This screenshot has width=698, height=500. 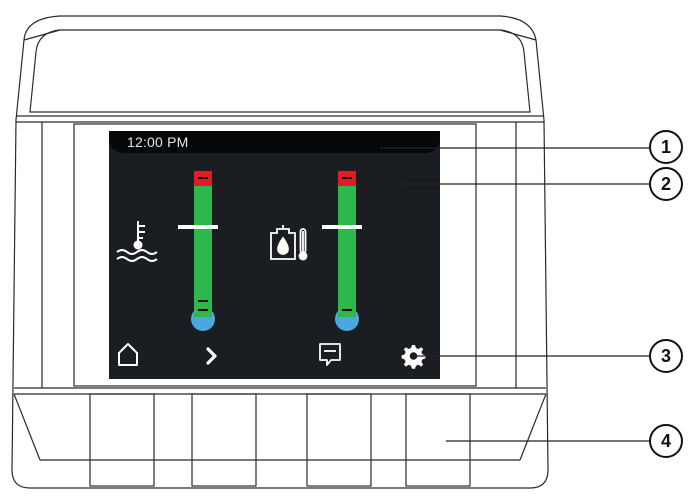 What do you see at coordinates (666, 441) in the screenshot?
I see `callout-4: 4` at bounding box center [666, 441].